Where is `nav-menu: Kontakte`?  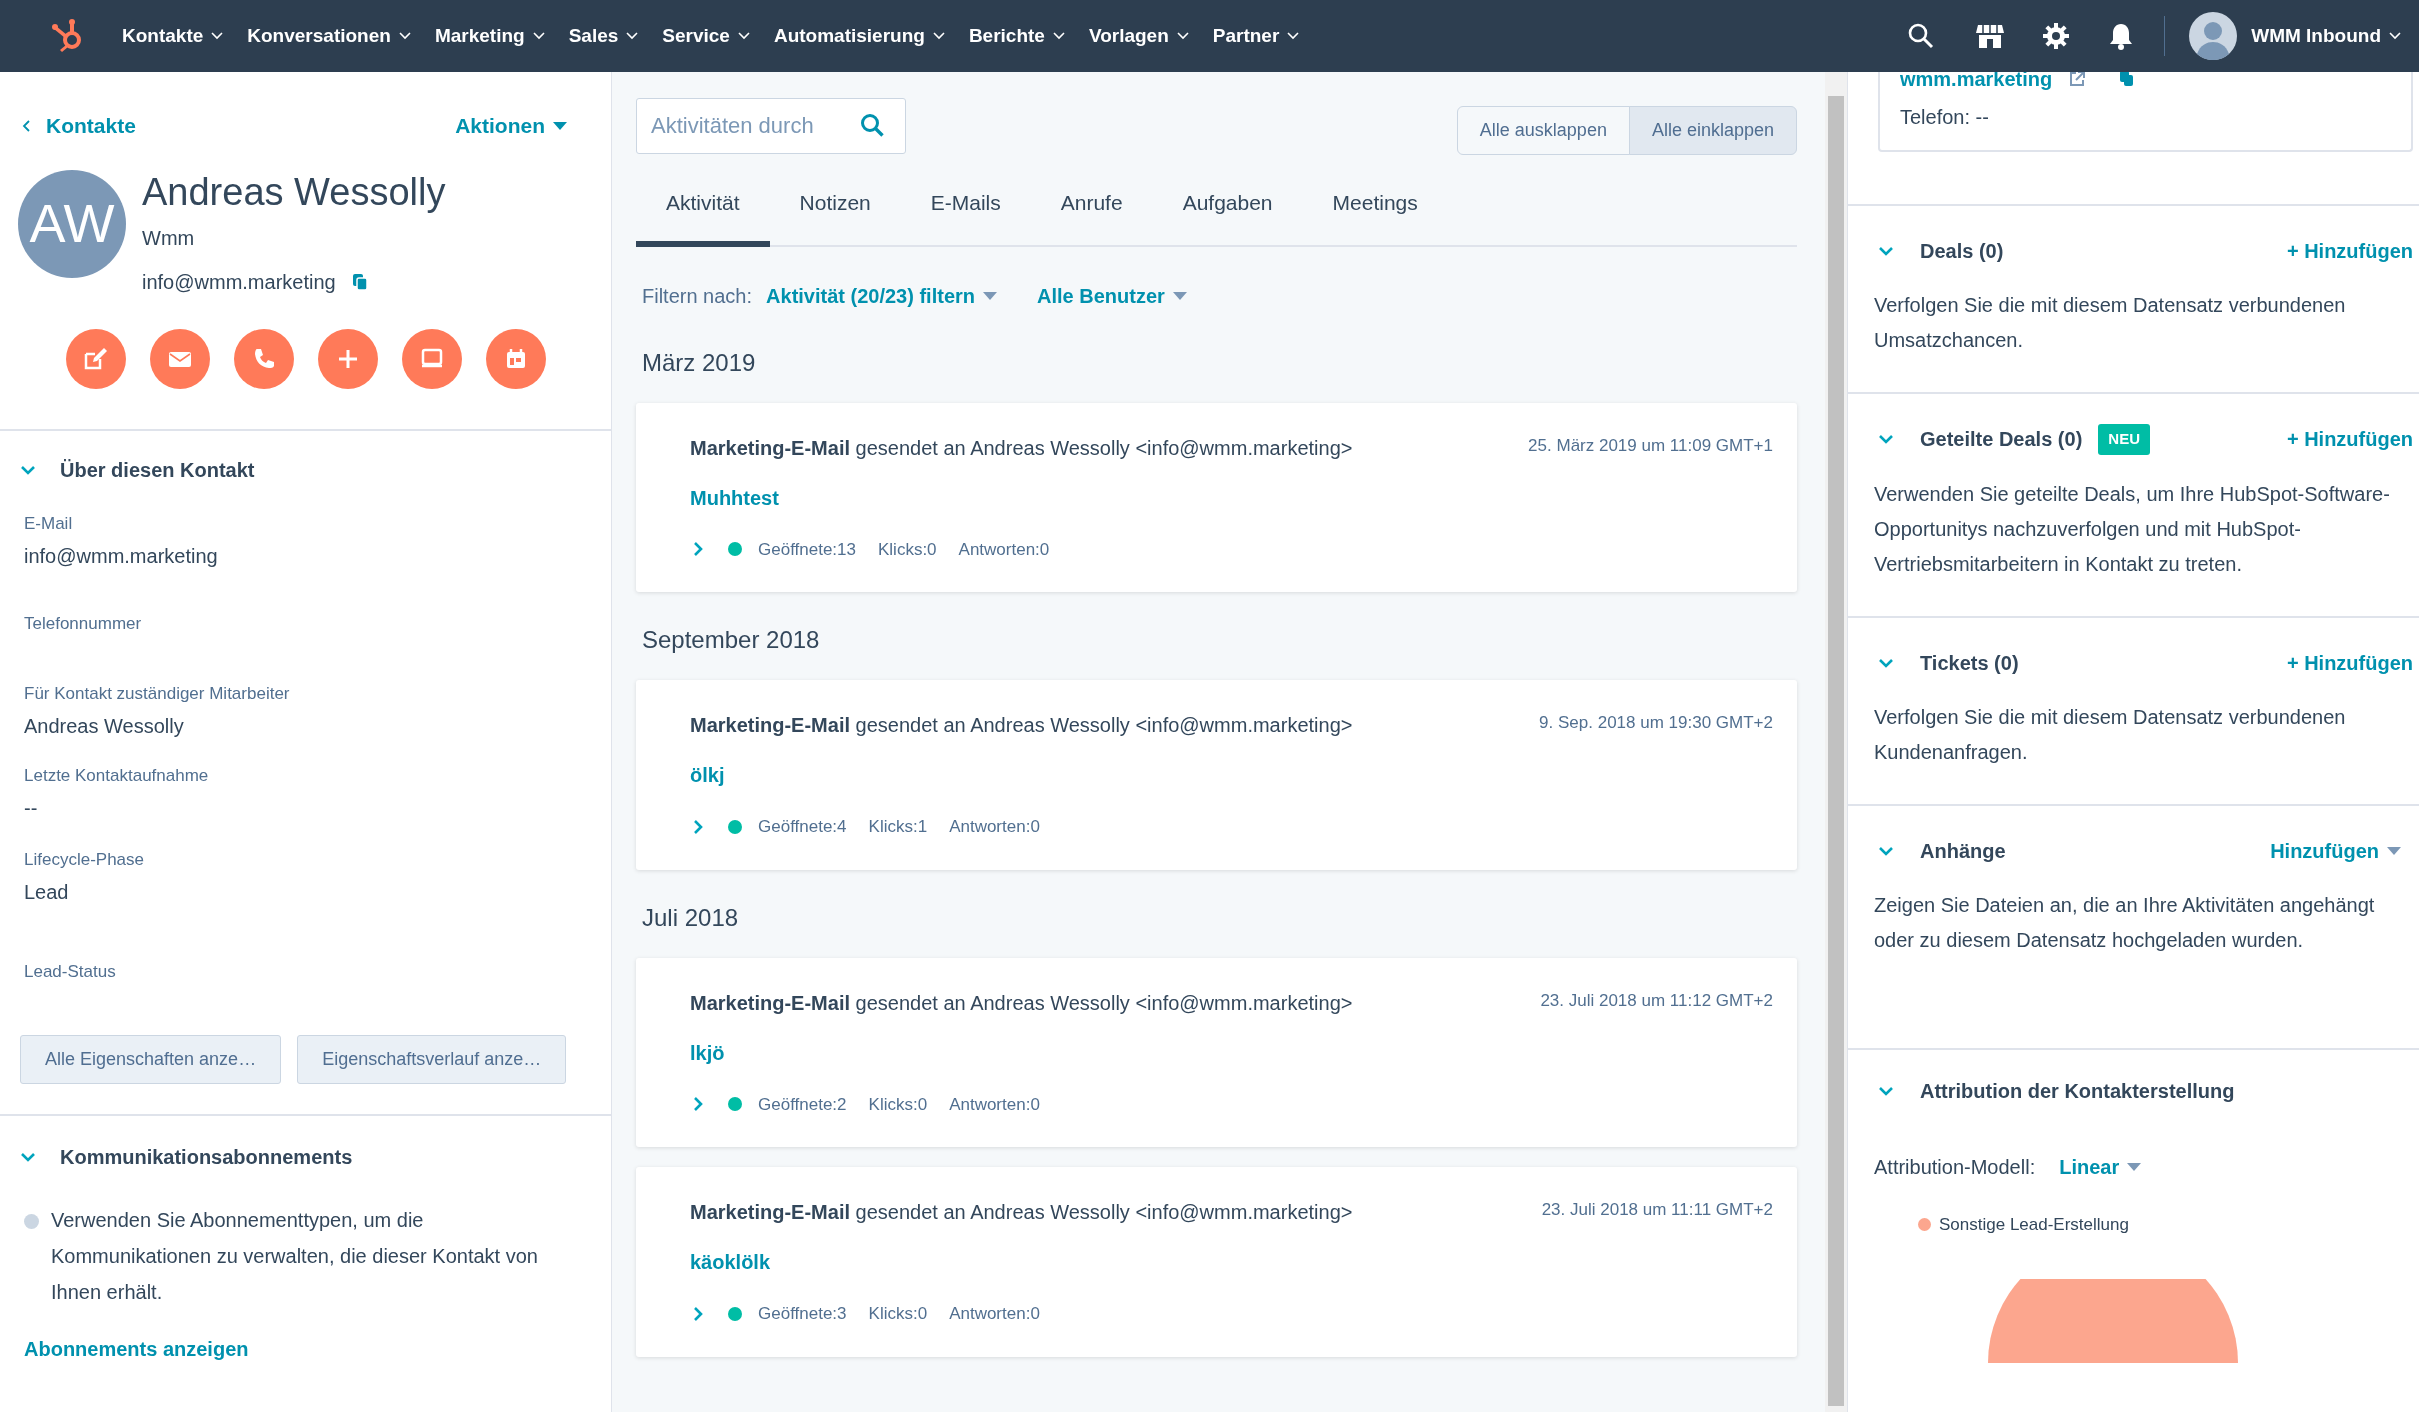
nav-menu: Kontakte is located at coordinates (173, 36).